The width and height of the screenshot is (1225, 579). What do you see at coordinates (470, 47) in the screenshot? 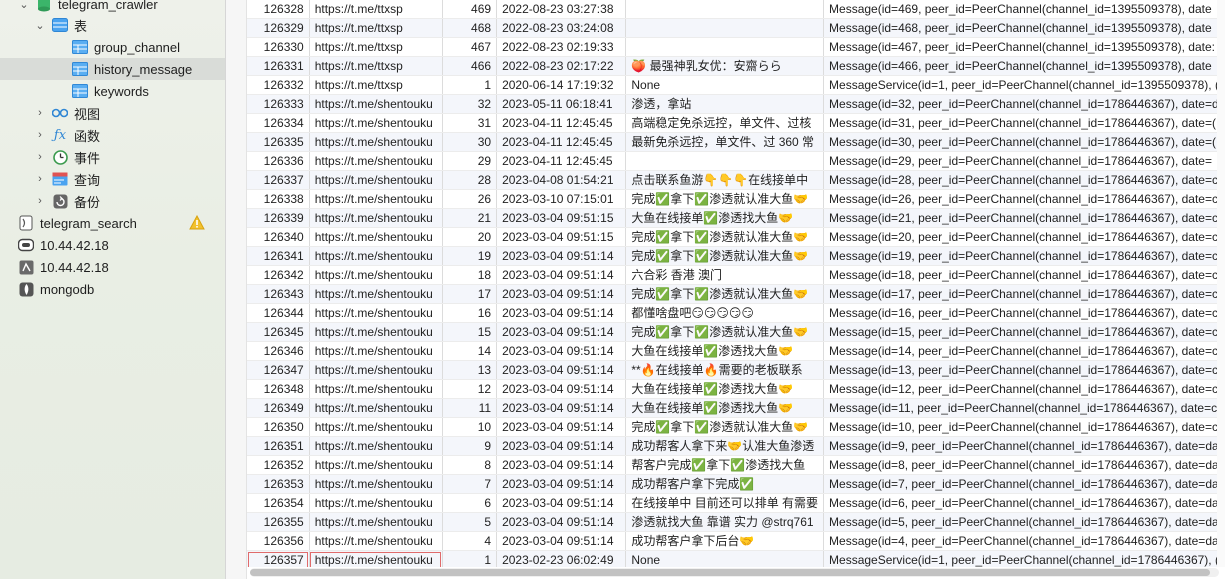
I see `cell-message-id: 467` at bounding box center [470, 47].